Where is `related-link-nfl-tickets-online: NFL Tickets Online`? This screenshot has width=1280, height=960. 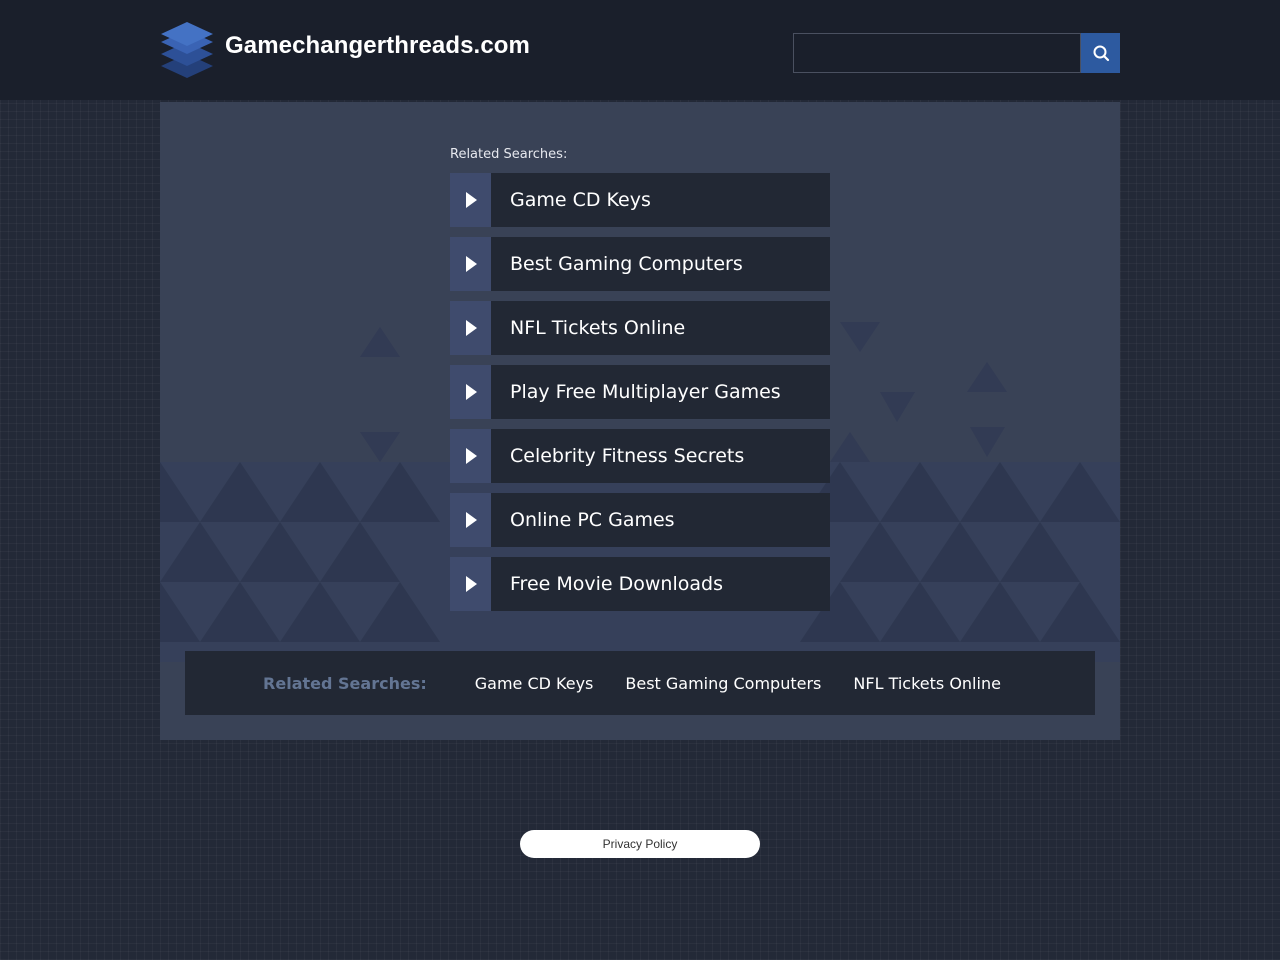
related-link-nfl-tickets-online: NFL Tickets Online is located at coordinates (640, 328).